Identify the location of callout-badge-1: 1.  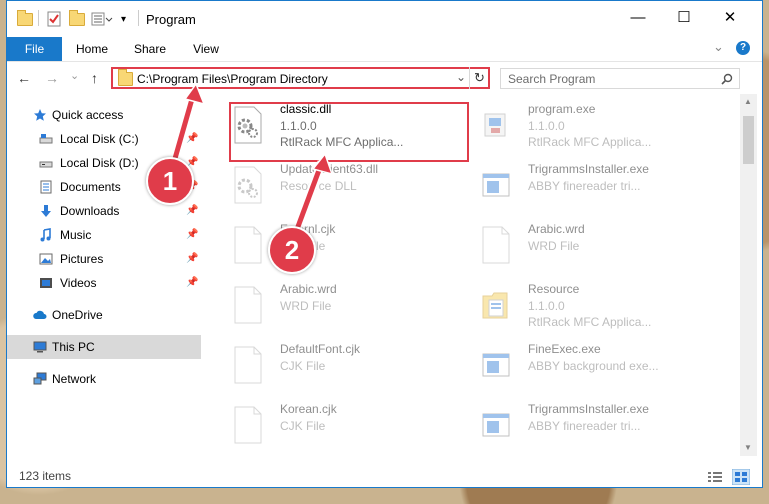
(170, 181).